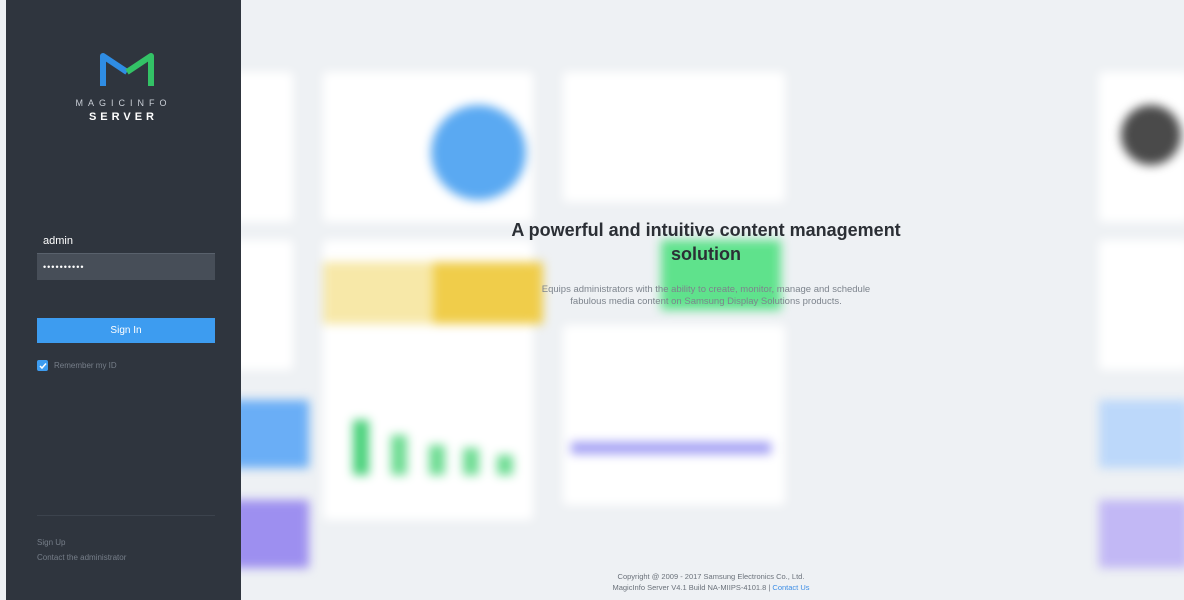 The width and height of the screenshot is (1184, 600). I want to click on password-field: ••••••••••, so click(126, 267).